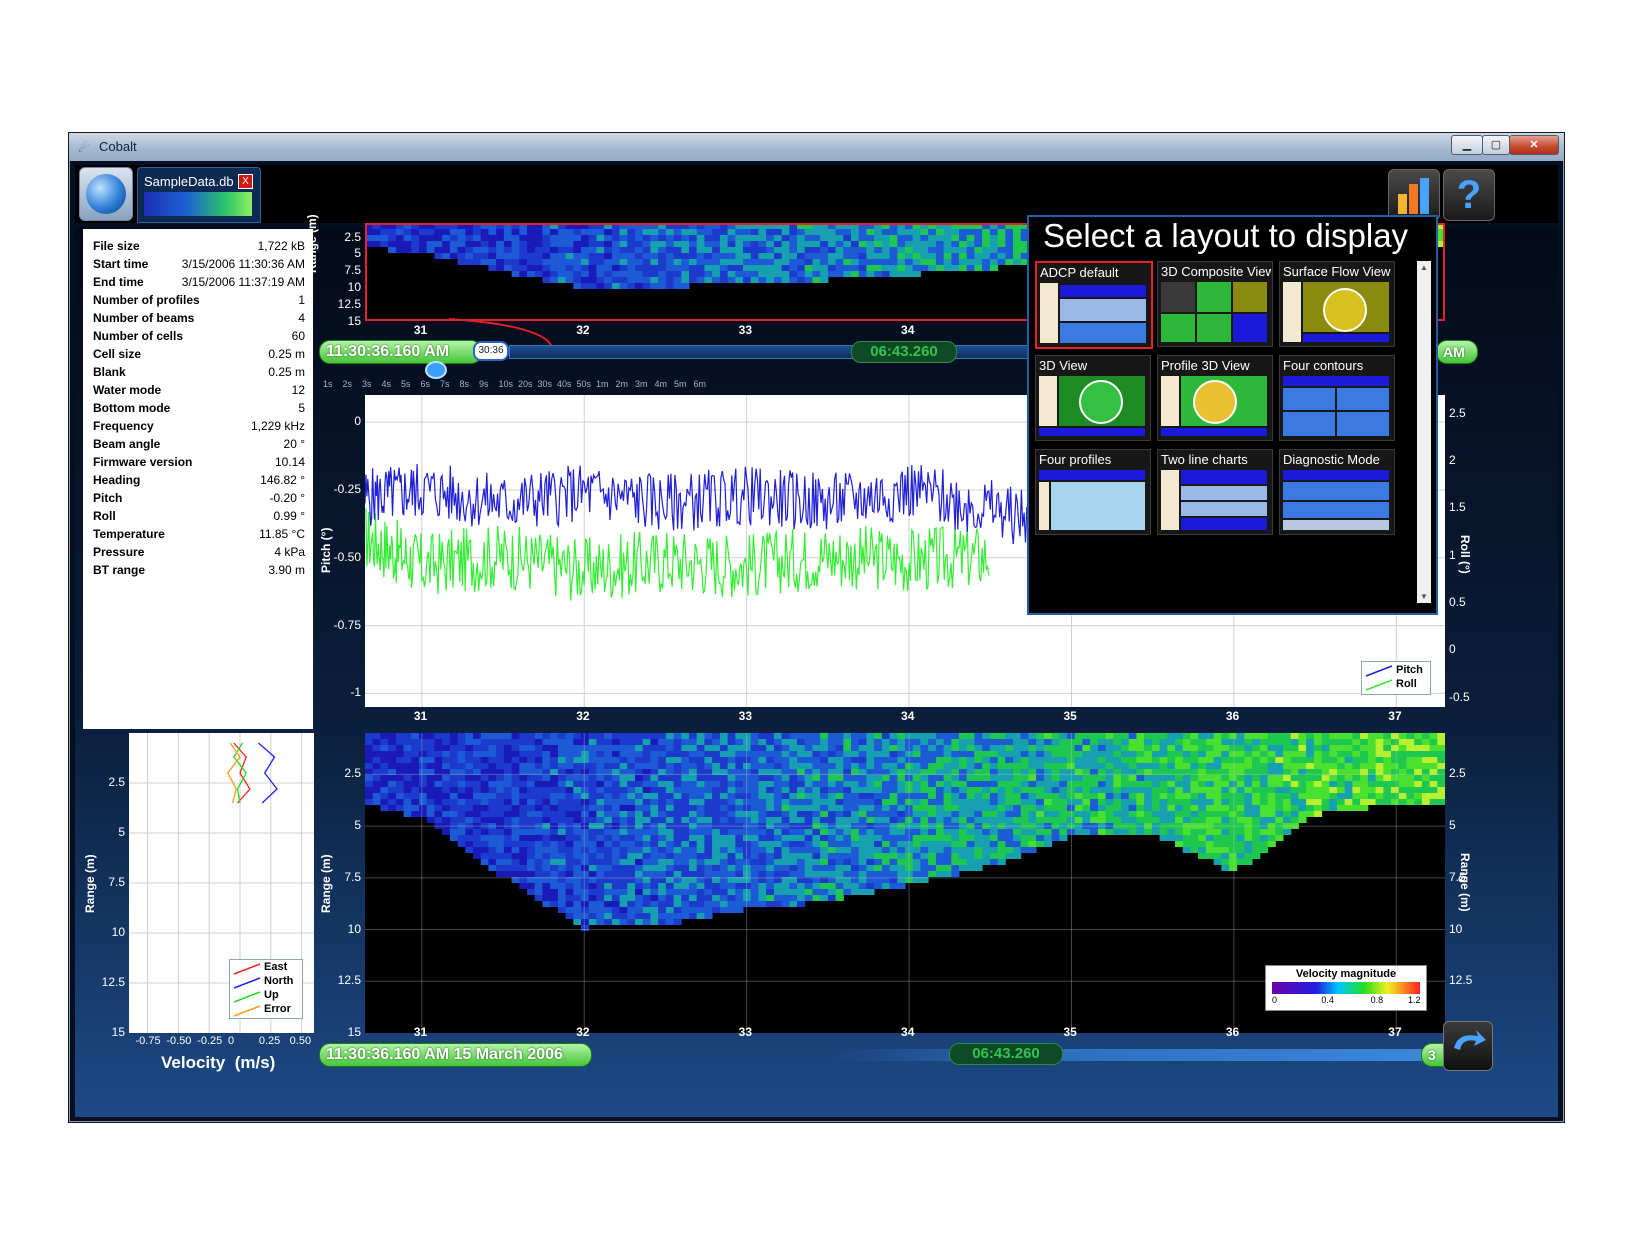 The height and width of the screenshot is (1250, 1626). Describe the element at coordinates (1214, 297) in the screenshot. I see `layout-preview-block` at that location.